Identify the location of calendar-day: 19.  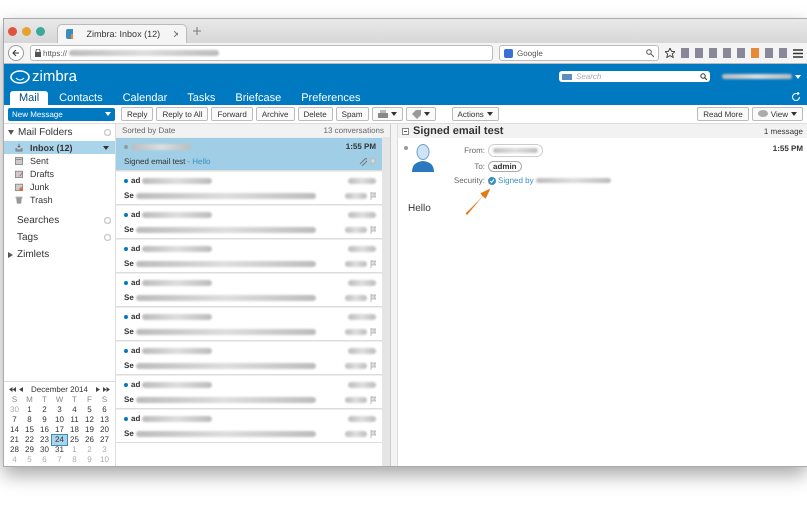
(89, 430).